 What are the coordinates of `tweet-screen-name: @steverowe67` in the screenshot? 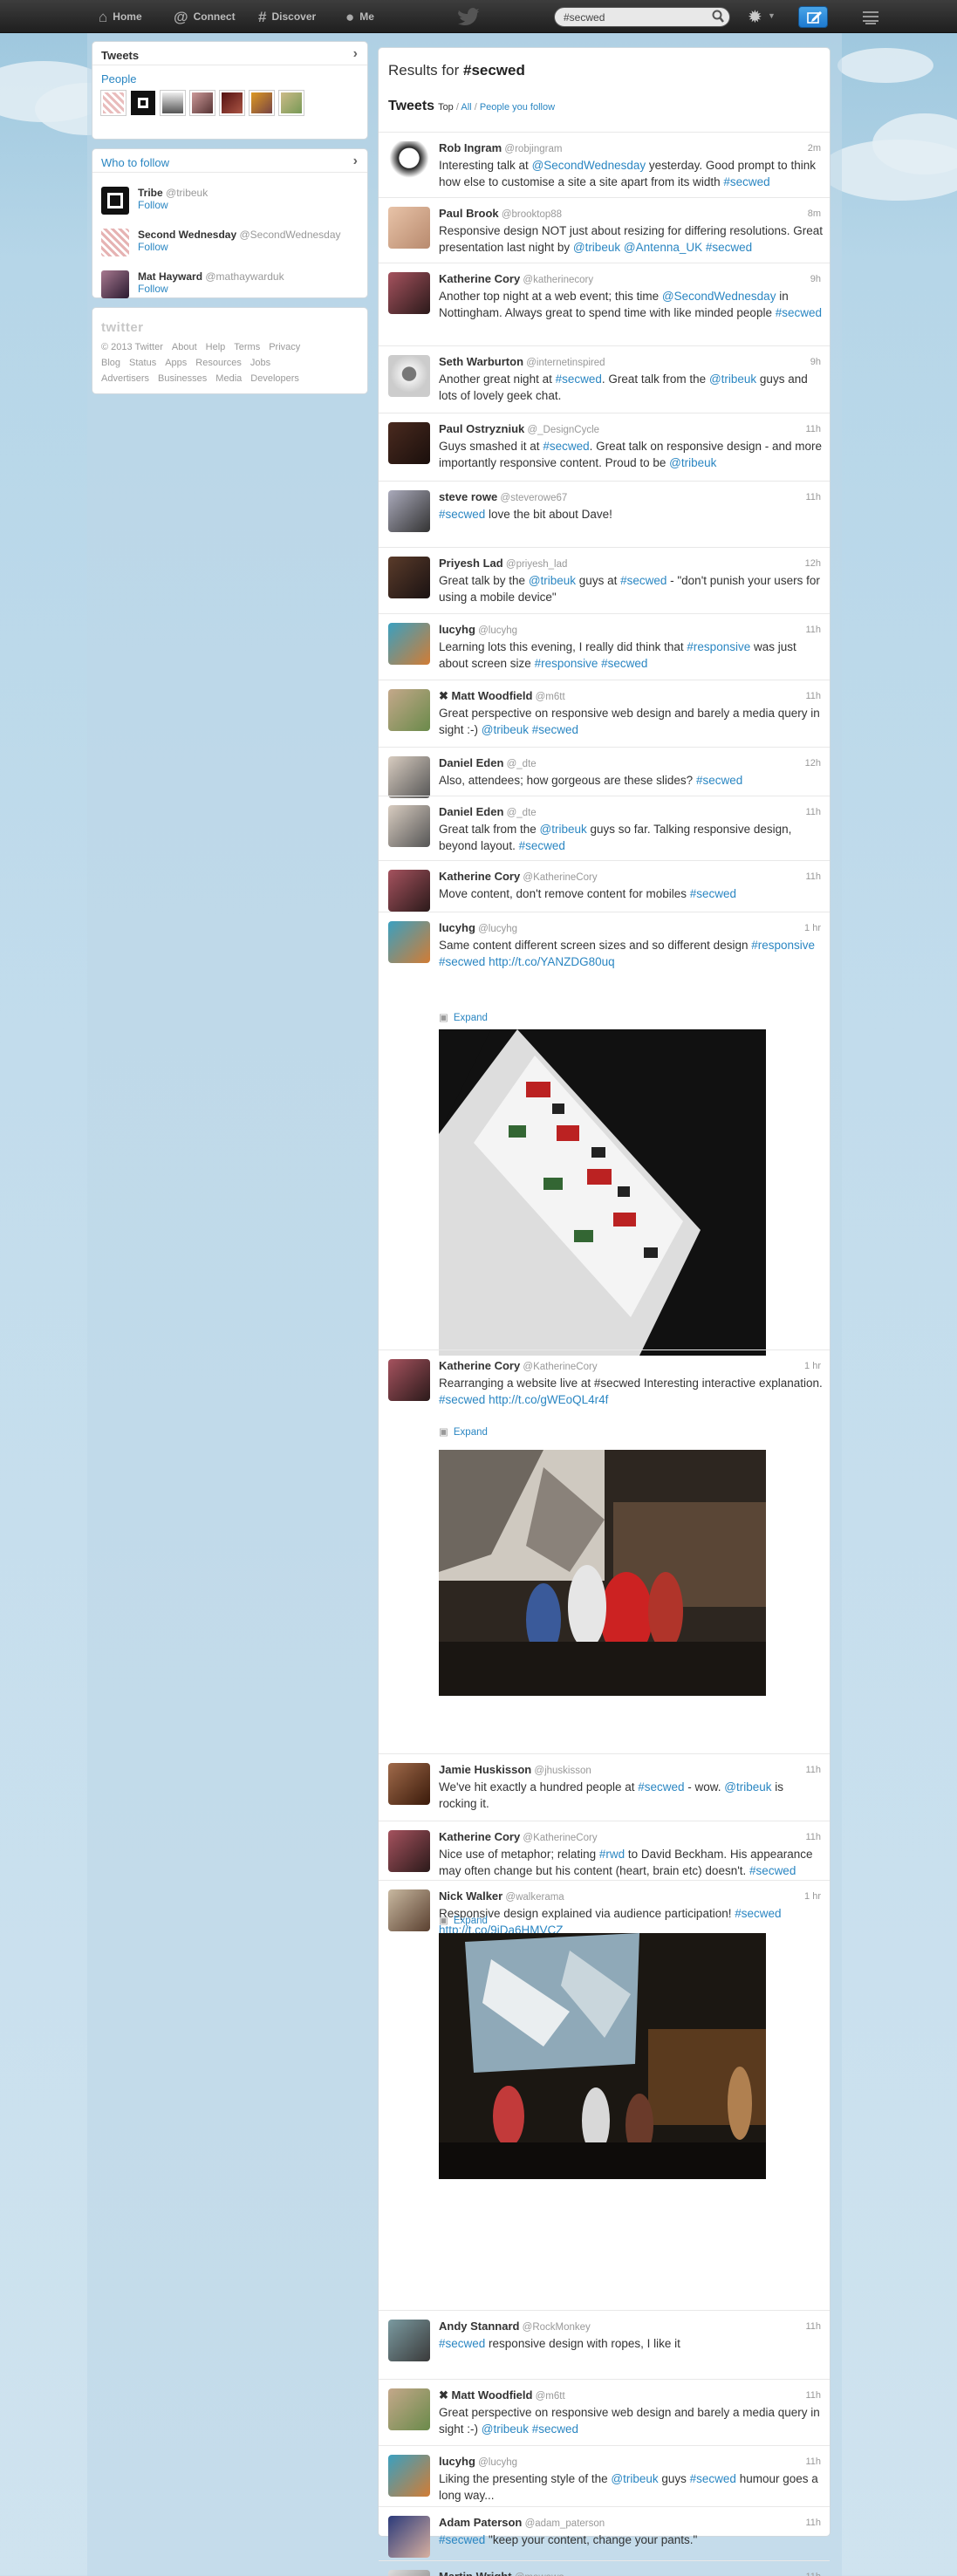 It's located at (532, 498).